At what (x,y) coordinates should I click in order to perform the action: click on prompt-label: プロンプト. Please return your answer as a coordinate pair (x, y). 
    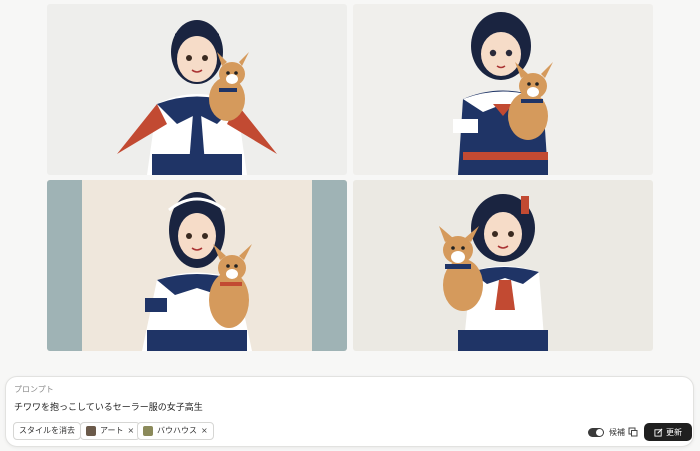
    Looking at the image, I should click on (34, 389).